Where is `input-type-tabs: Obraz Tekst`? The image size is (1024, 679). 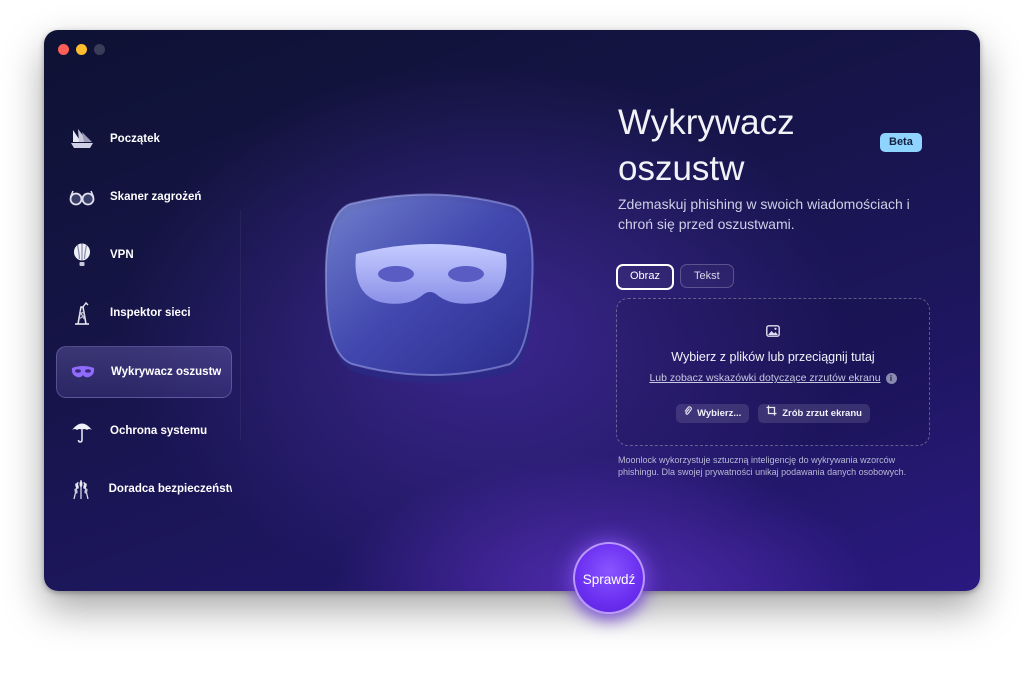
input-type-tabs: Obraz Tekst is located at coordinates (675, 277).